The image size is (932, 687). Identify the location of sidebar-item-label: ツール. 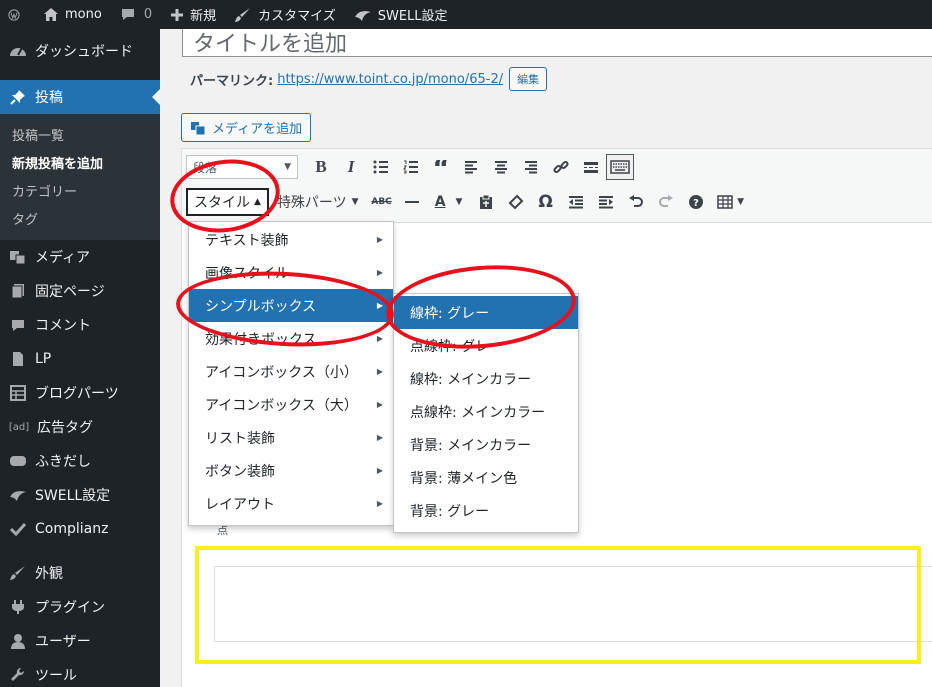
(56, 676).